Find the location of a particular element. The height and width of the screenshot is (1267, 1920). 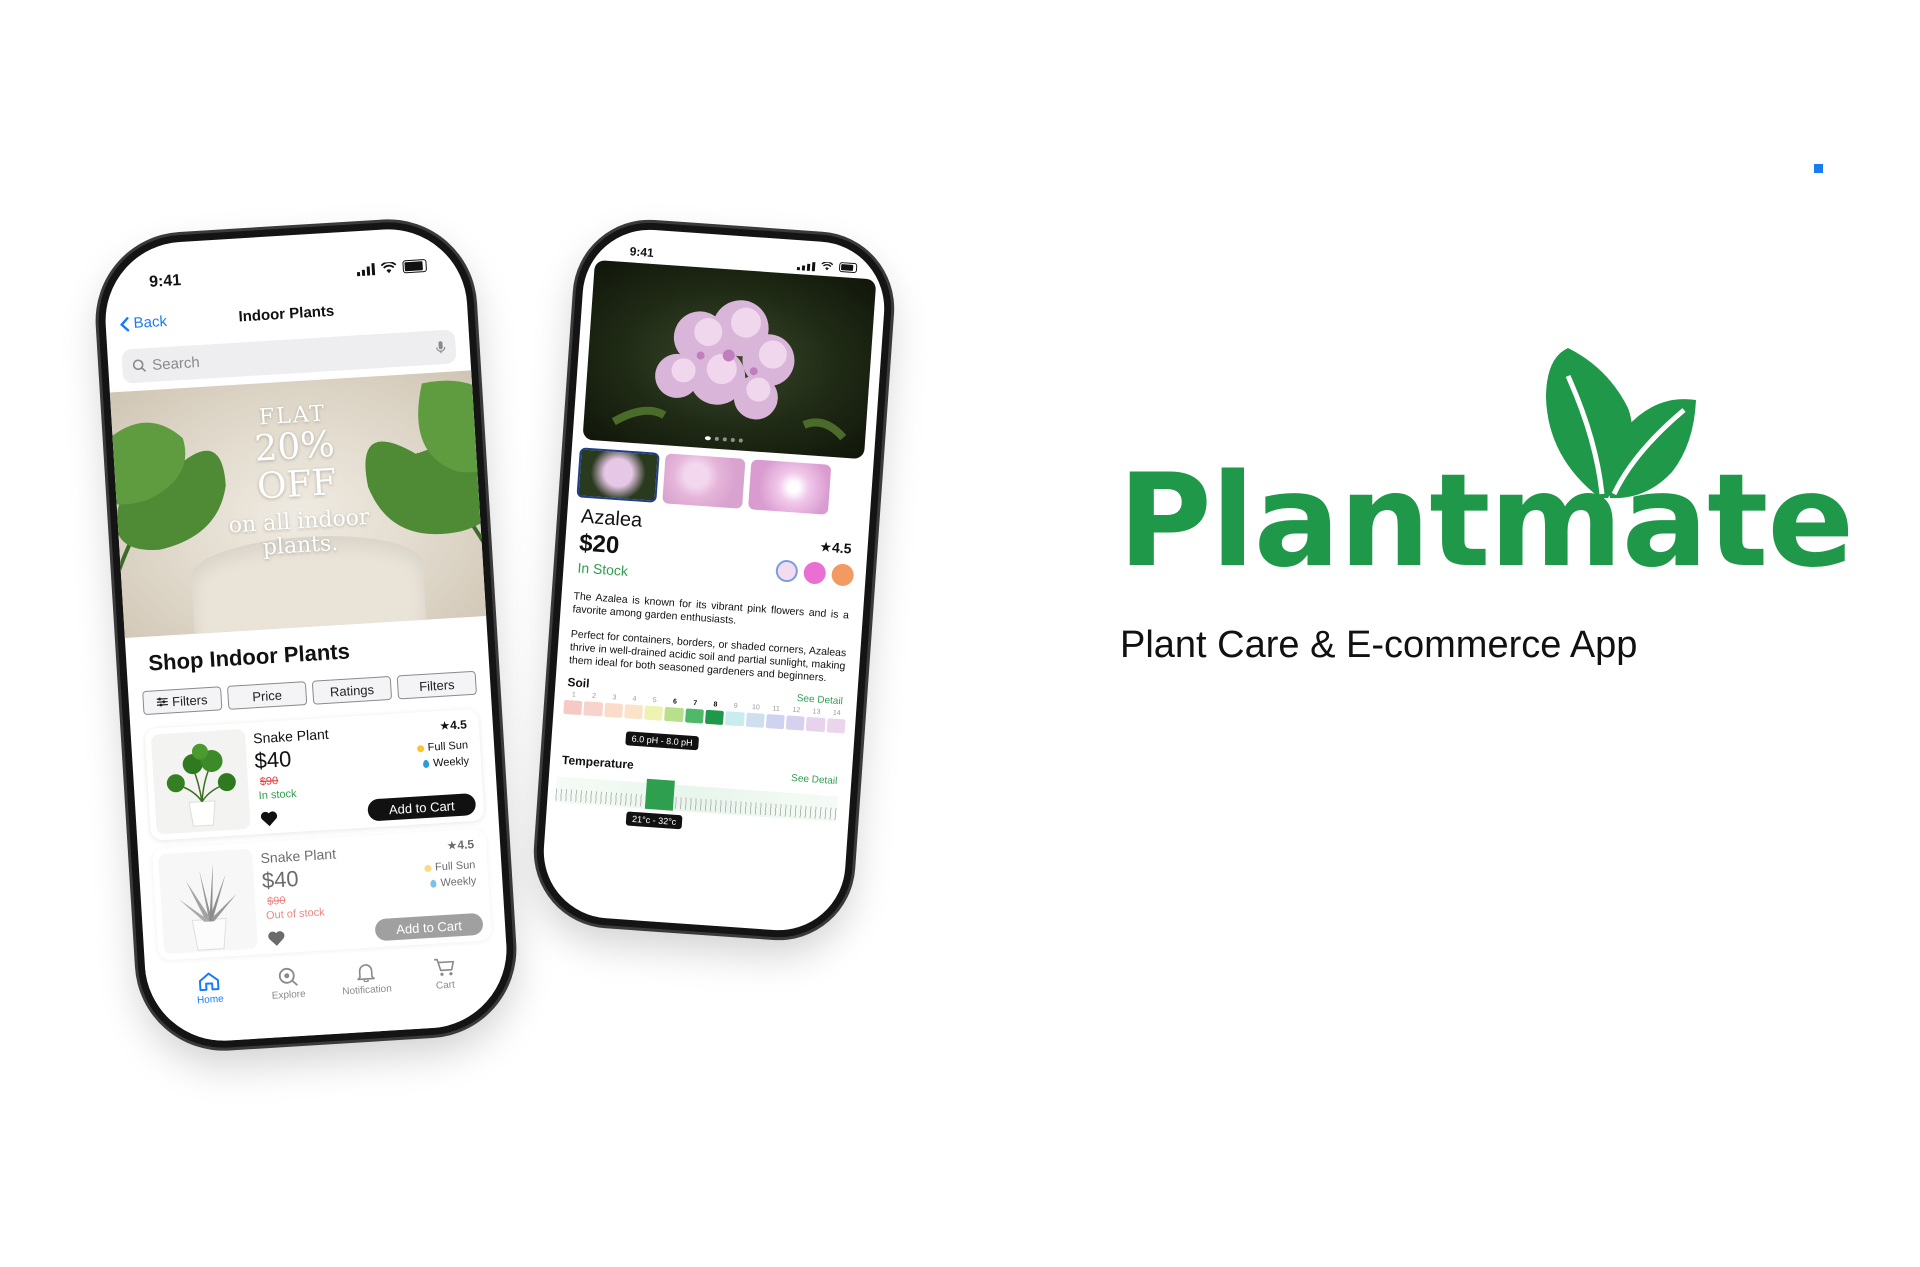

ph-number: 2 is located at coordinates (594, 696).